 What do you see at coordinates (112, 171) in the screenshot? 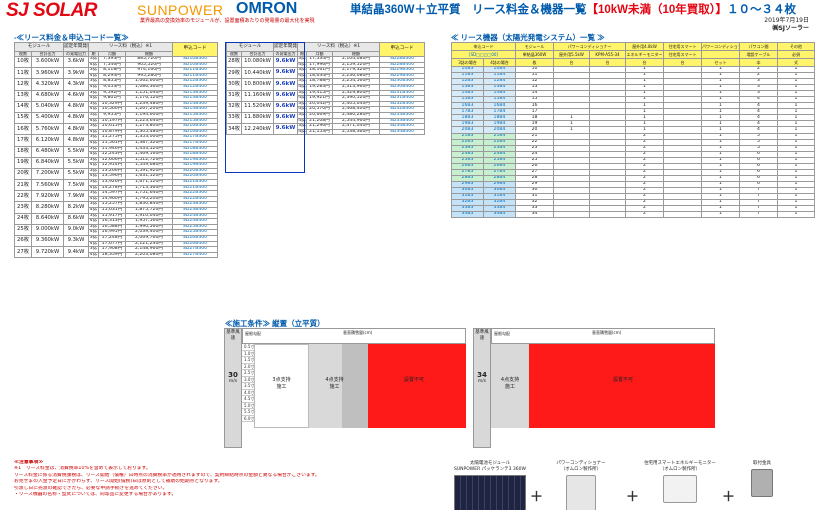
I see `monthly-fee: 13,266円` at bounding box center [112, 171].